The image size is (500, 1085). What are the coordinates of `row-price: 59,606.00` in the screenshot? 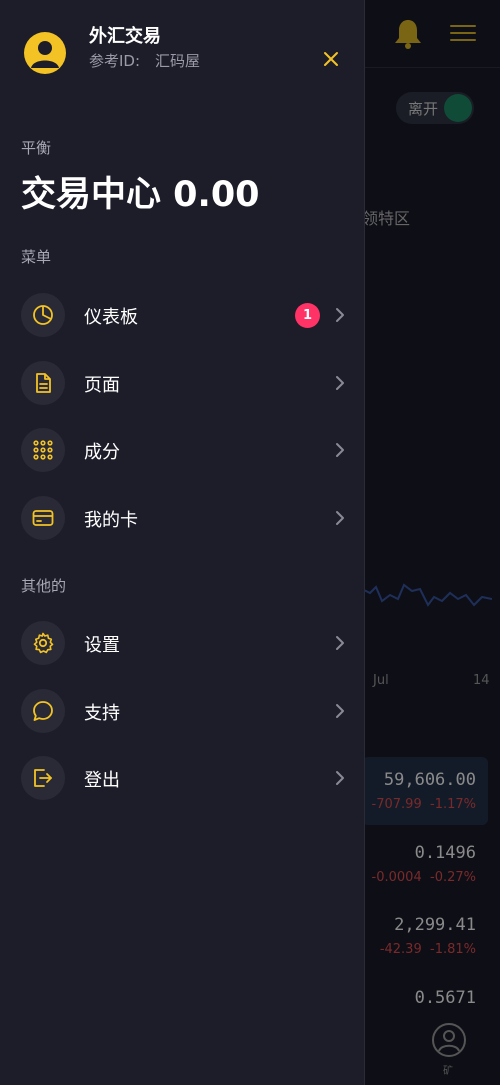 It's located at (429, 780).